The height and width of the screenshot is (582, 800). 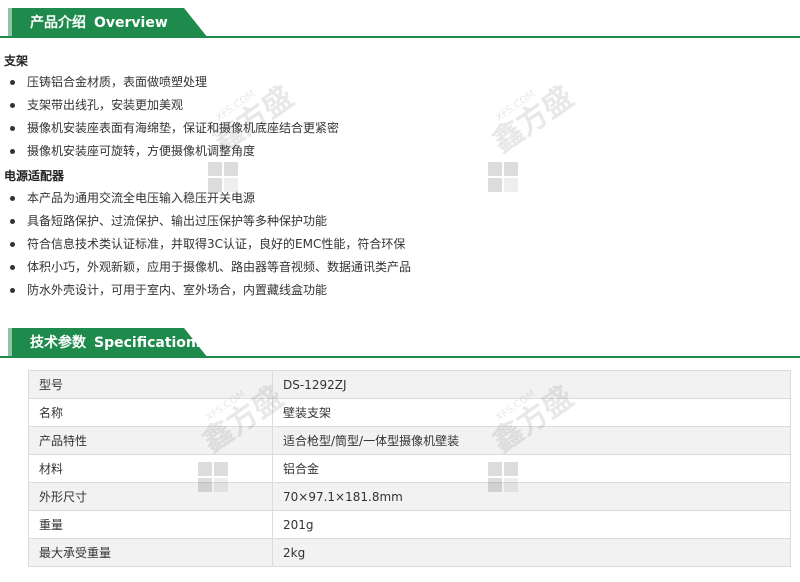 What do you see at coordinates (400, 37) in the screenshot?
I see `overview-header-rule` at bounding box center [400, 37].